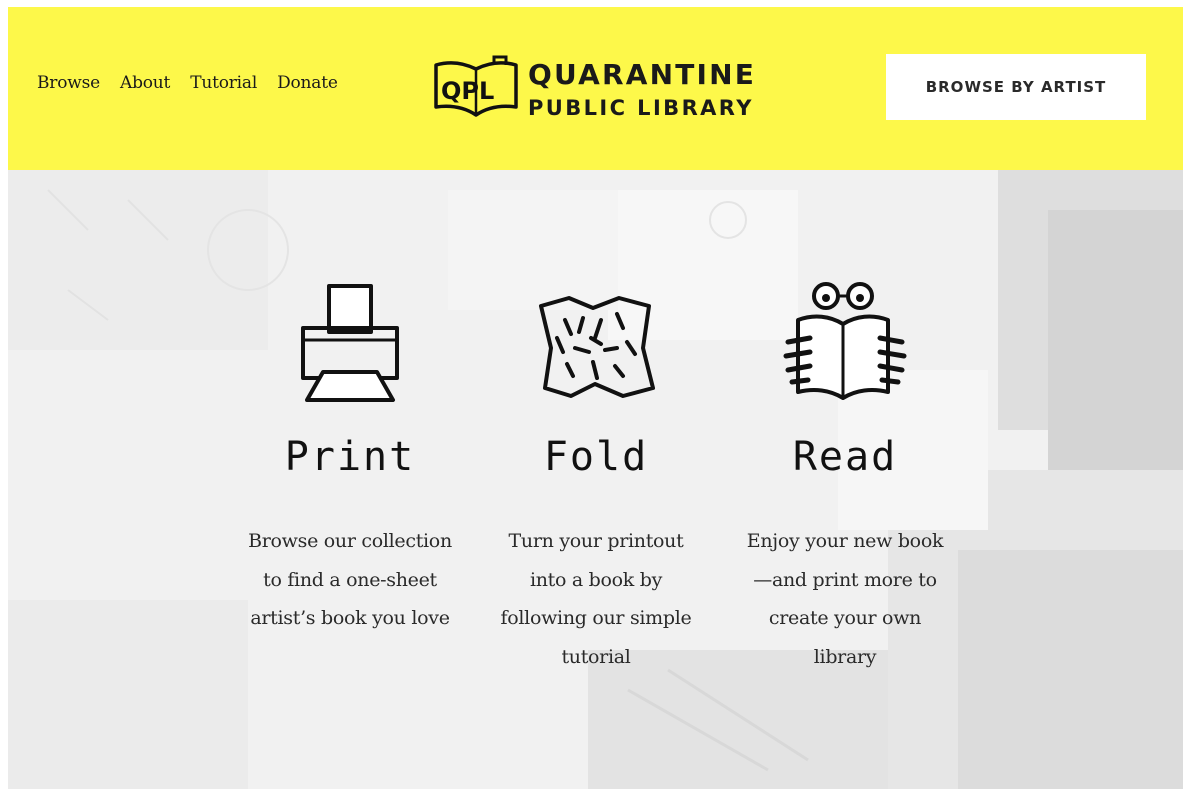 This screenshot has width=1183, height=789. Describe the element at coordinates (350, 343) in the screenshot. I see `printer-icon` at that location.